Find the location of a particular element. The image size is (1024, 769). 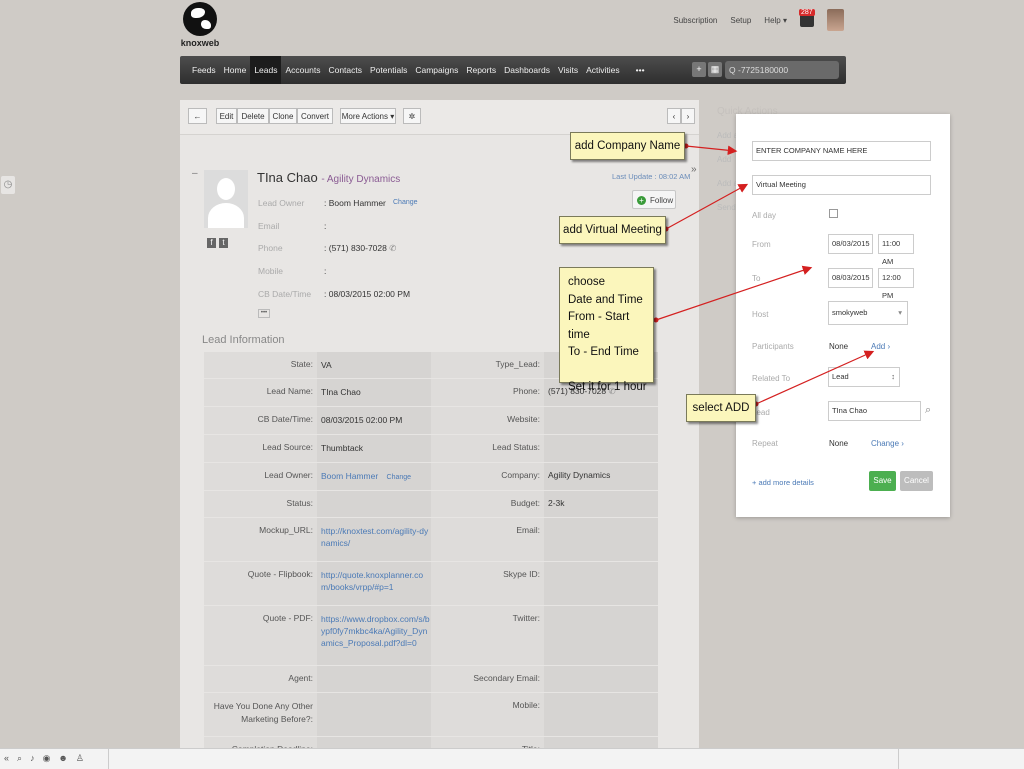

user-icon: ♙ is located at coordinates (80, 758).